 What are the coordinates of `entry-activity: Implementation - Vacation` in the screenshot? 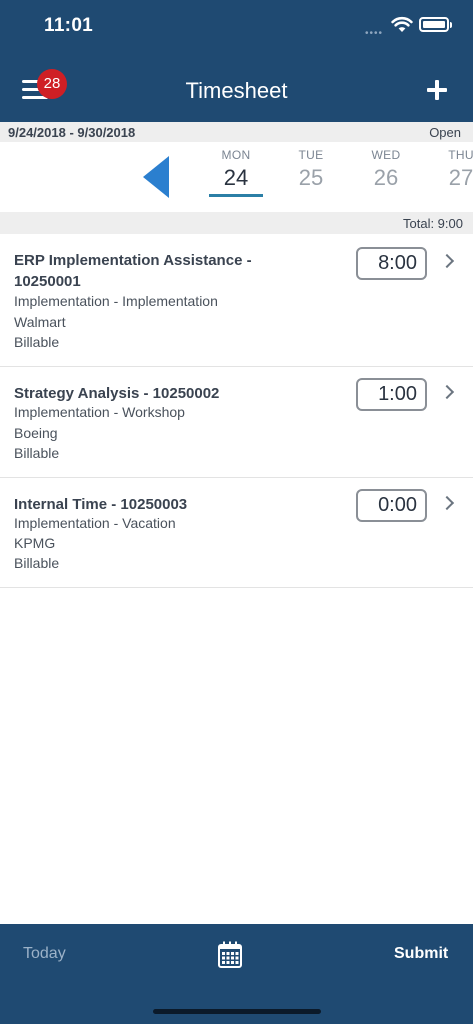 It's located at (95, 523).